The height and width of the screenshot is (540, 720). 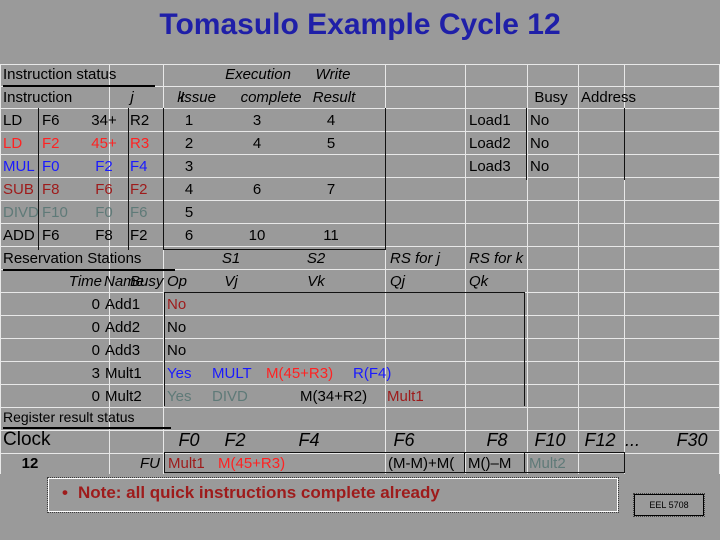 I want to click on register-header: F0, so click(x=189, y=440).